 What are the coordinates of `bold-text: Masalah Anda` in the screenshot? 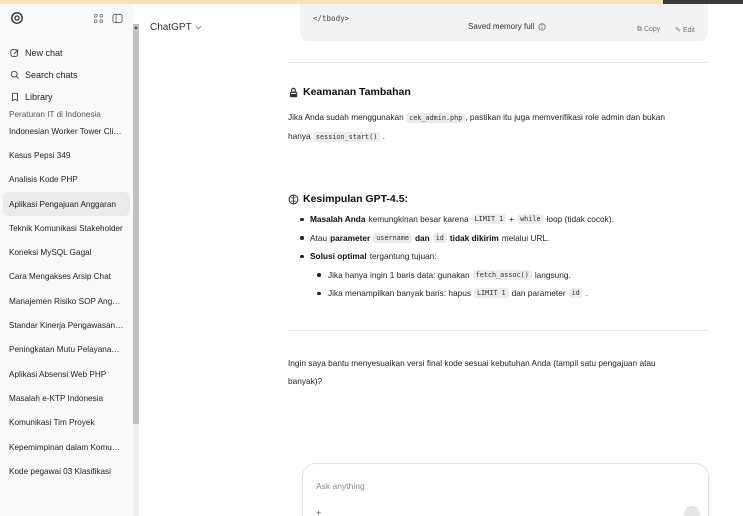 It's located at (338, 219).